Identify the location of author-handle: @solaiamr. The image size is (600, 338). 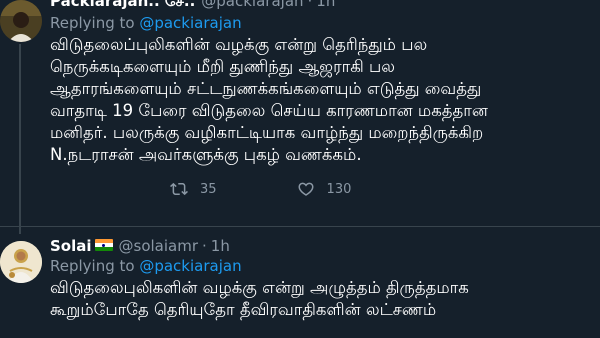
(159, 246).